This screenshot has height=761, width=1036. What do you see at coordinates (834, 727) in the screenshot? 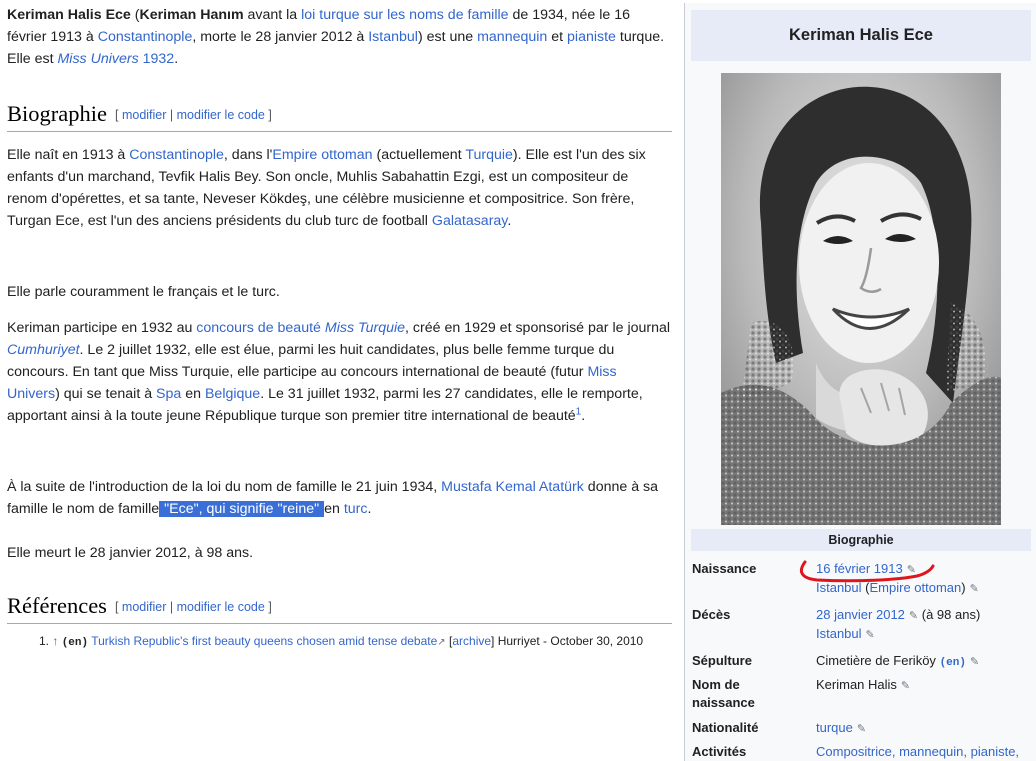
I see `link-nationality: turque` at bounding box center [834, 727].